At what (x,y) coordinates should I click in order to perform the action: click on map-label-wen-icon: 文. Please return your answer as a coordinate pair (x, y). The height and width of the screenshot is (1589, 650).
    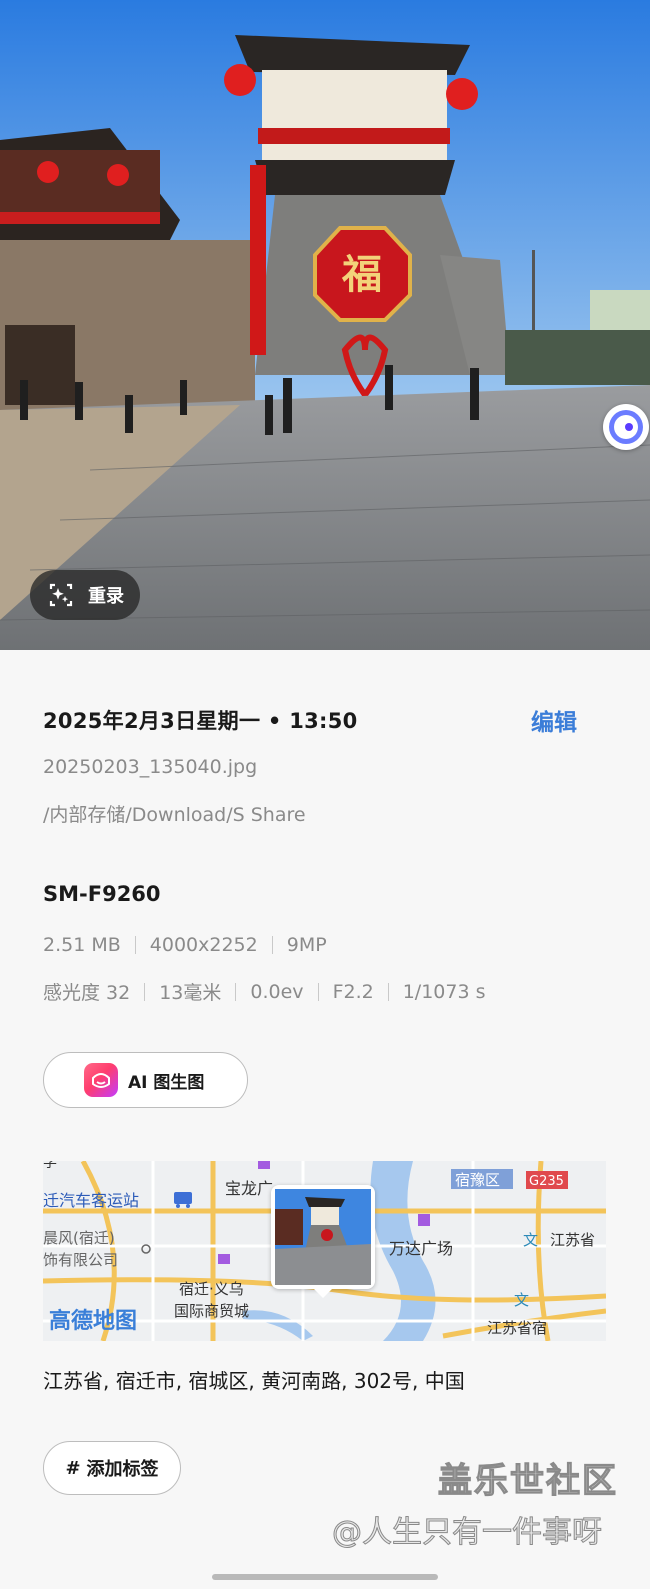
    Looking at the image, I should click on (530, 1240).